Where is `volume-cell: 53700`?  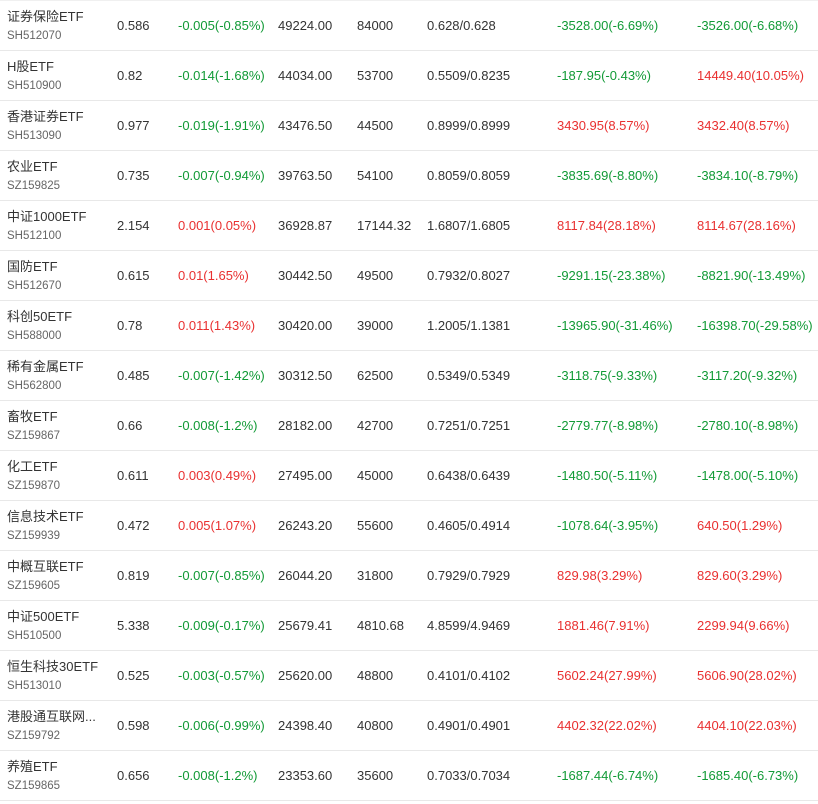 volume-cell: 53700 is located at coordinates (375, 75).